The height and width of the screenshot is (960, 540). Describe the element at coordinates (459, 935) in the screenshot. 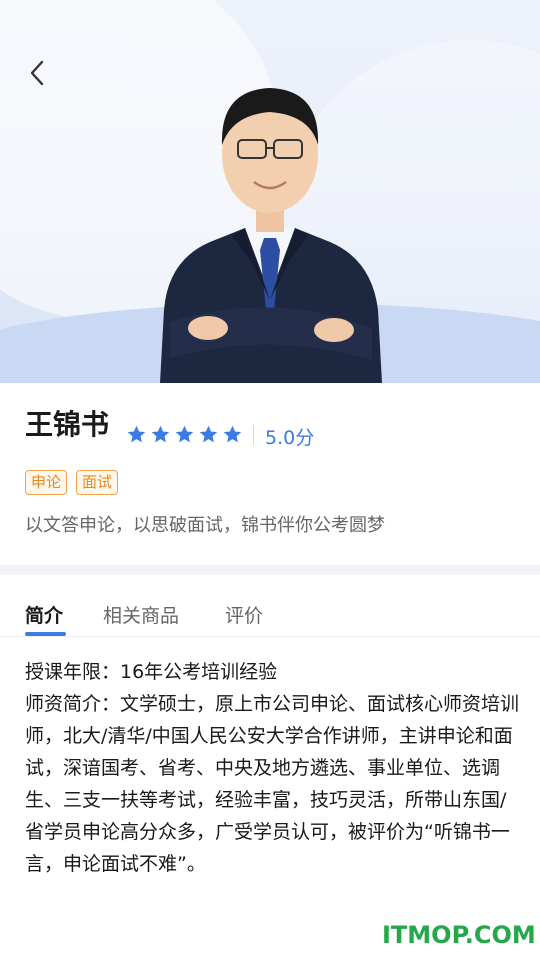

I see `site-watermark: ITMOP.COM` at that location.